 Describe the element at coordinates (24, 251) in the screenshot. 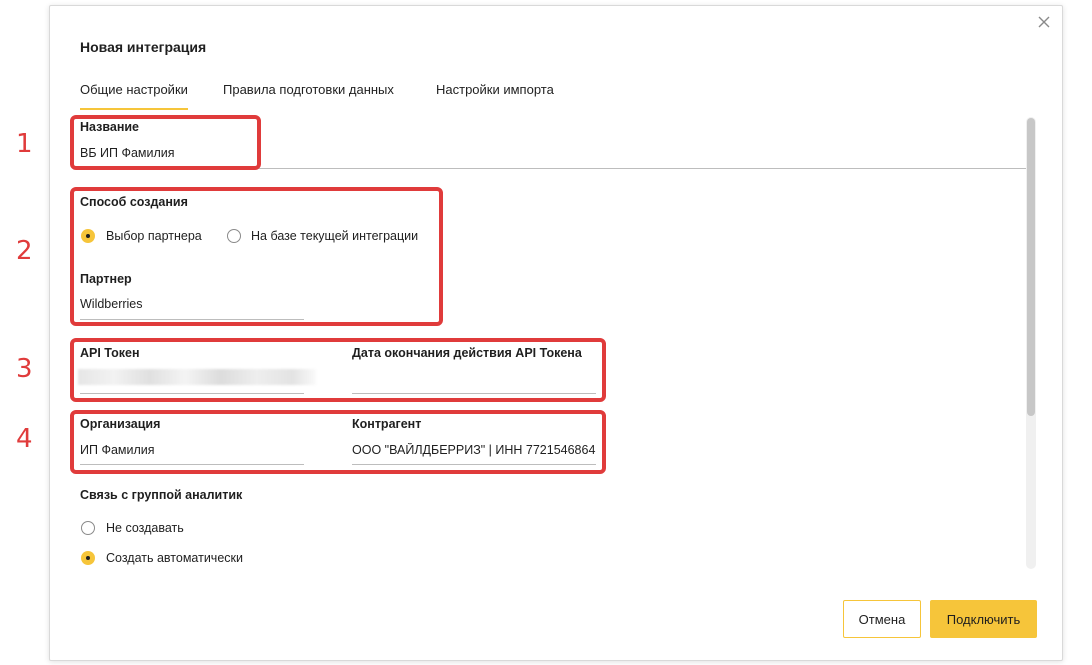

I see `annotation-number-2: 2` at that location.